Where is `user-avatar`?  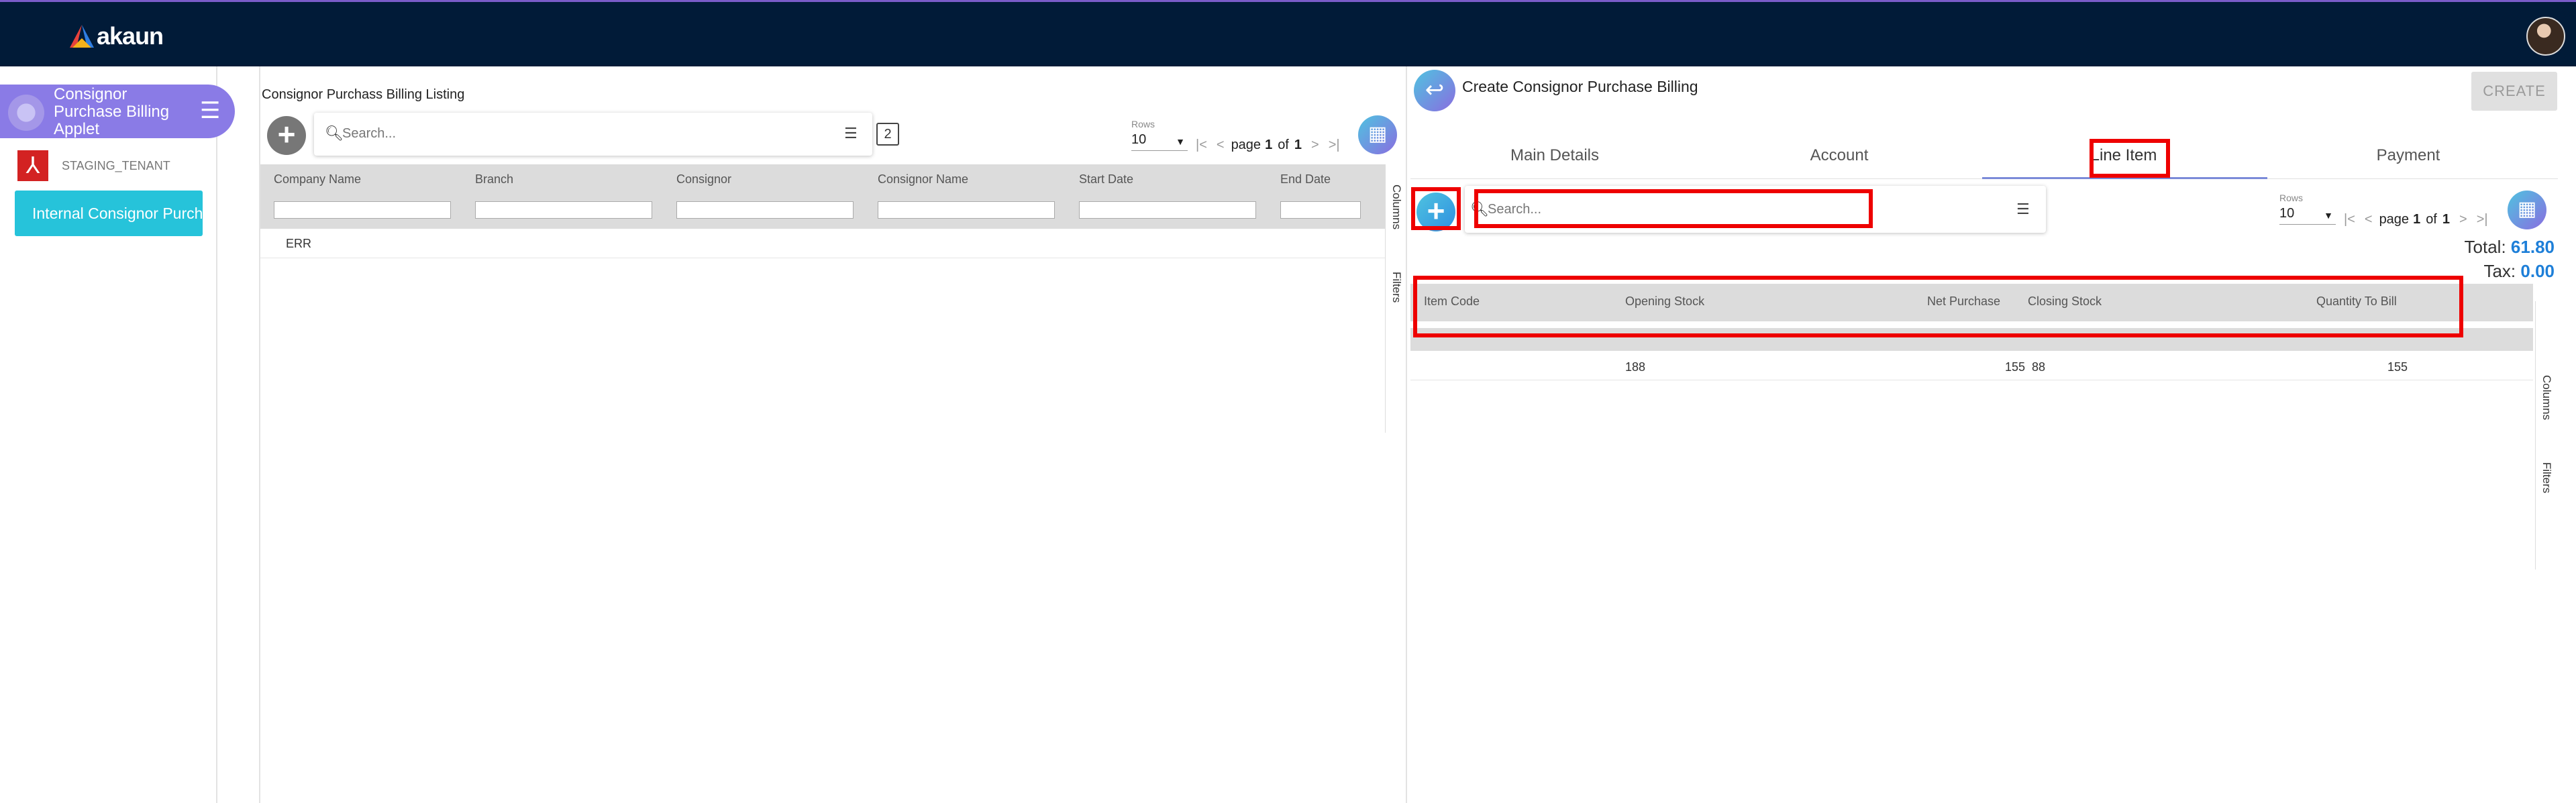
user-avatar is located at coordinates (2545, 36).